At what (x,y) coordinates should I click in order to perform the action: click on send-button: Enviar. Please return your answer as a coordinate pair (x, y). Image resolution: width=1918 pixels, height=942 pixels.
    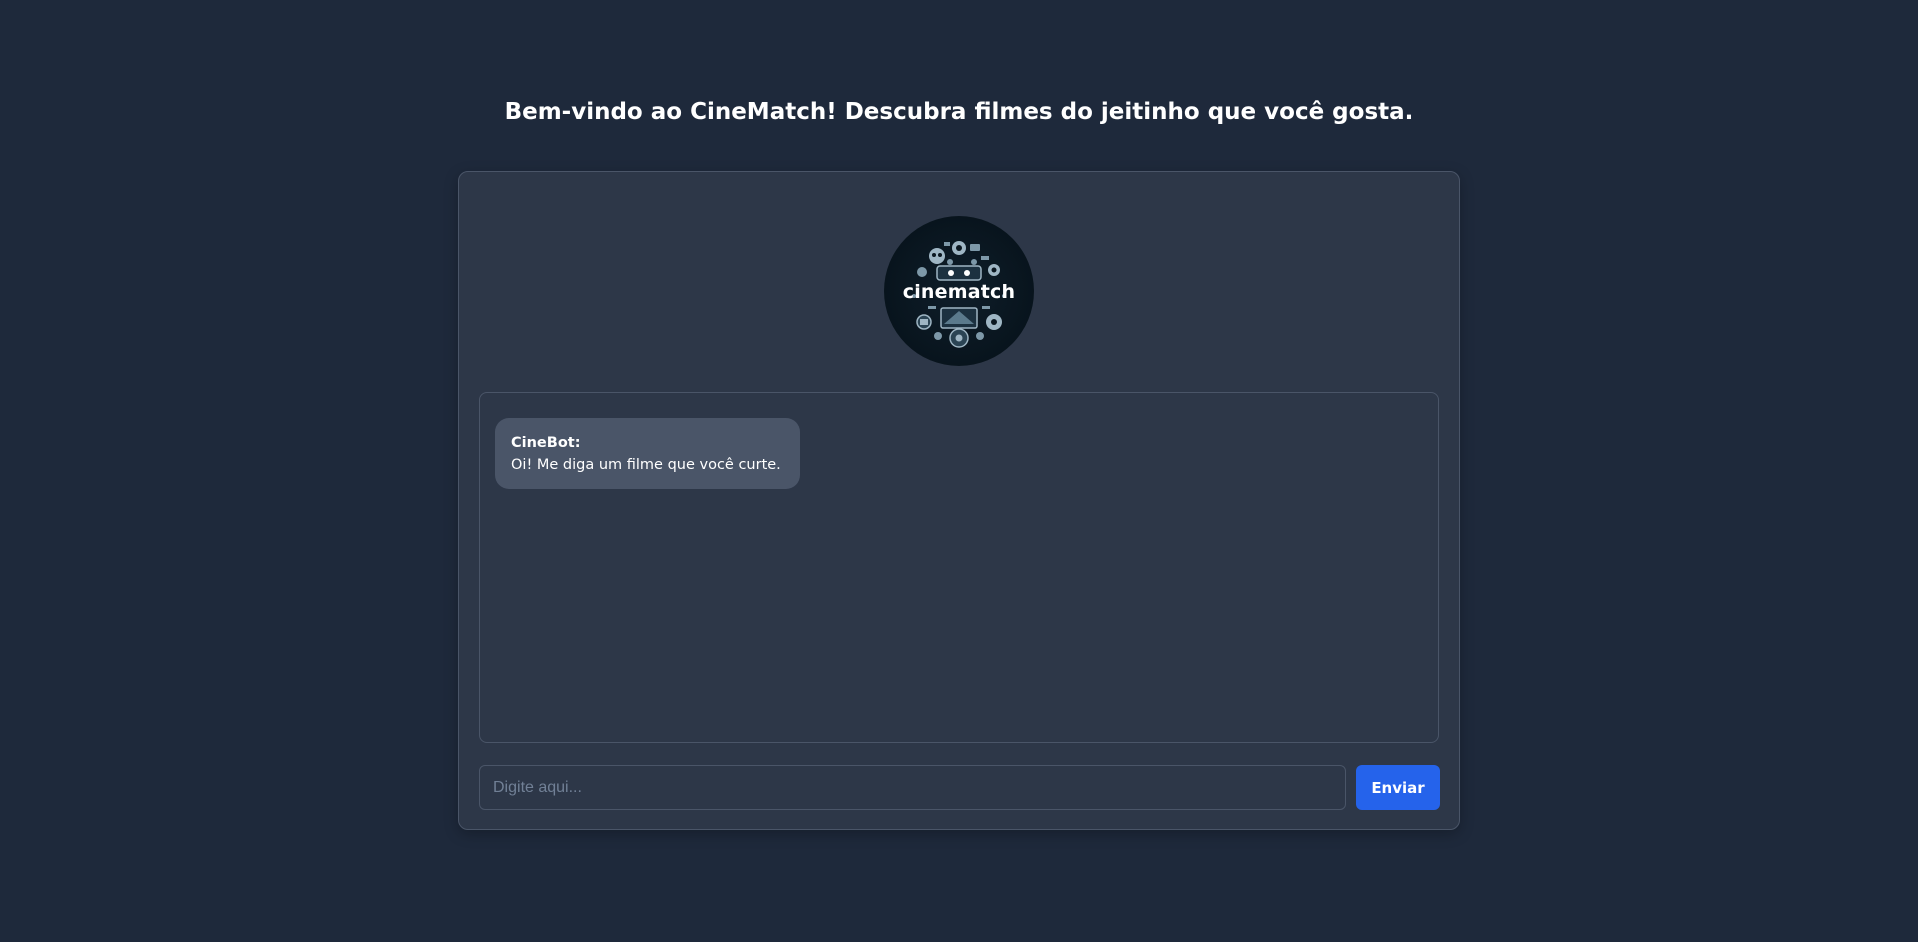
    Looking at the image, I should click on (1398, 787).